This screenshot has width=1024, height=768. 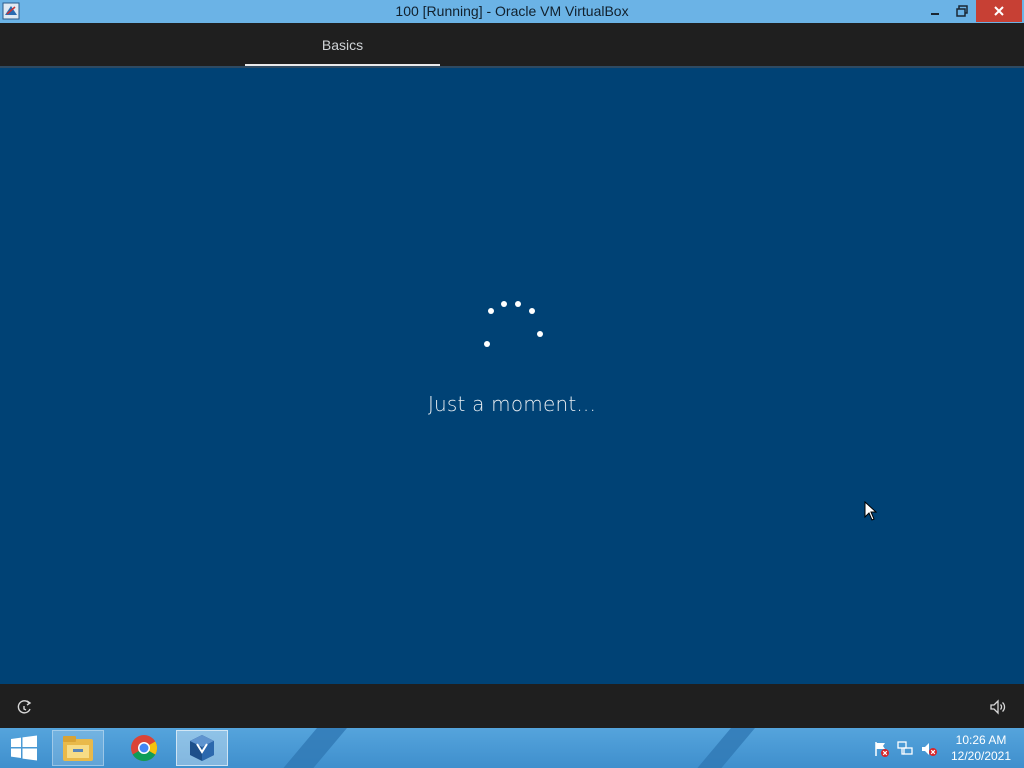 I want to click on taskbar-chrome, so click(x=144, y=748).